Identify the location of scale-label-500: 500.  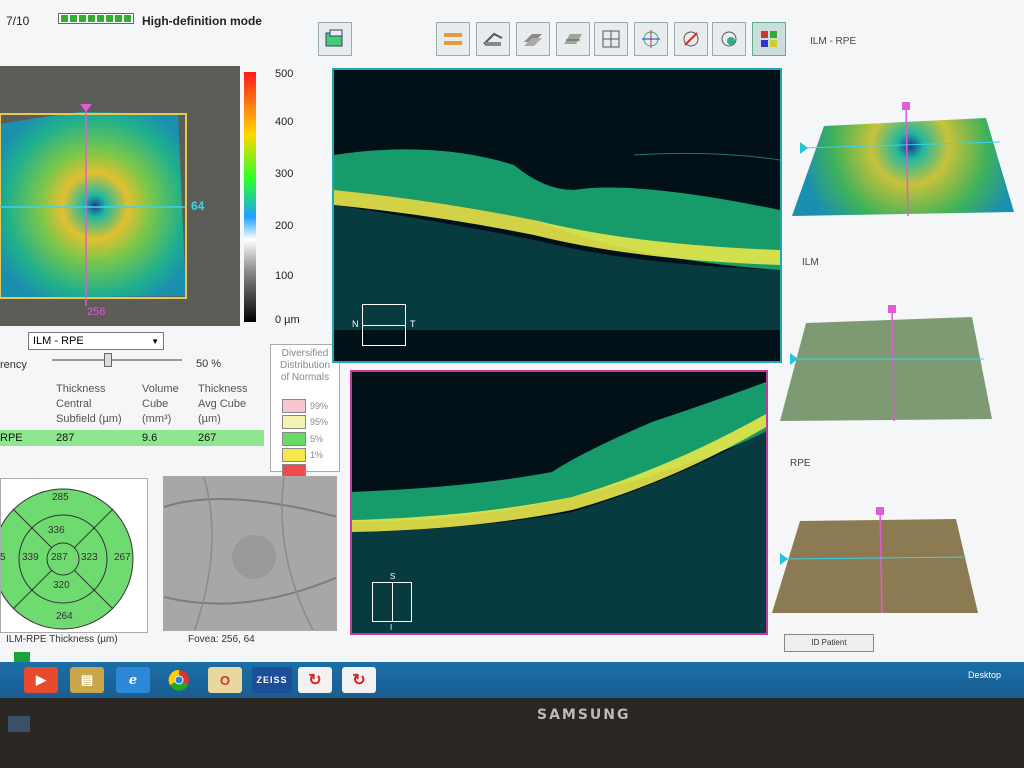
(284, 74).